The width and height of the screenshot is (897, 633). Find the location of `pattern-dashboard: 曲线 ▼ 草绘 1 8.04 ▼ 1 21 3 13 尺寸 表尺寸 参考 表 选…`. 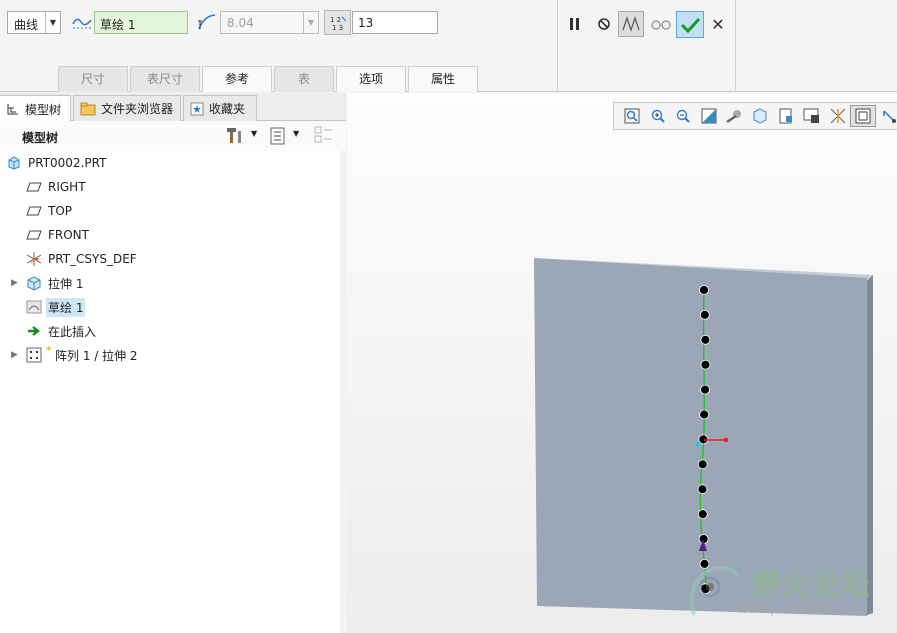

pattern-dashboard: 曲线 ▼ 草绘 1 8.04 ▼ 1 21 3 13 尺寸 表尺寸 参考 表 选… is located at coordinates (448, 46).